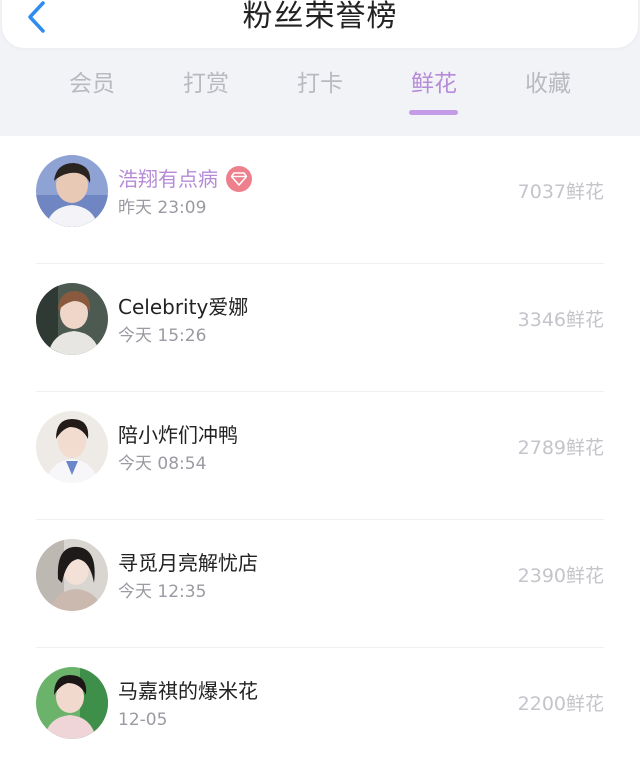  I want to click on flower-count: 3346鲜花, so click(560, 320).